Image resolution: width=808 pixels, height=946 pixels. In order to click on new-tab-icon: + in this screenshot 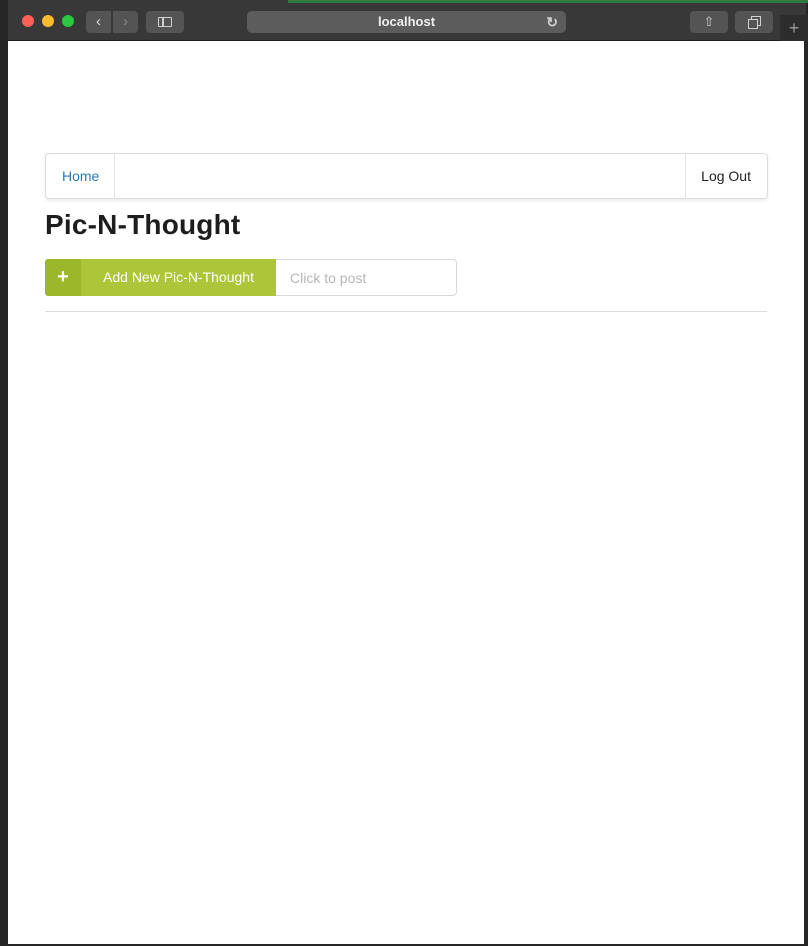, I will do `click(794, 28)`.